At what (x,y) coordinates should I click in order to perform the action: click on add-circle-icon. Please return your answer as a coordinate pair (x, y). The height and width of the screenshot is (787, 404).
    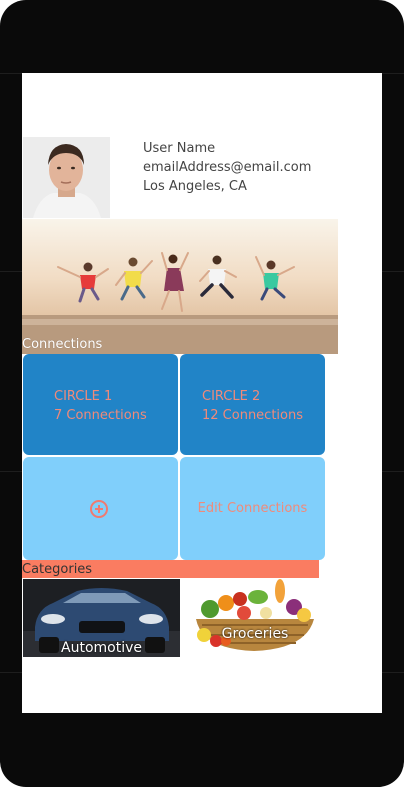
    Looking at the image, I should click on (99, 509).